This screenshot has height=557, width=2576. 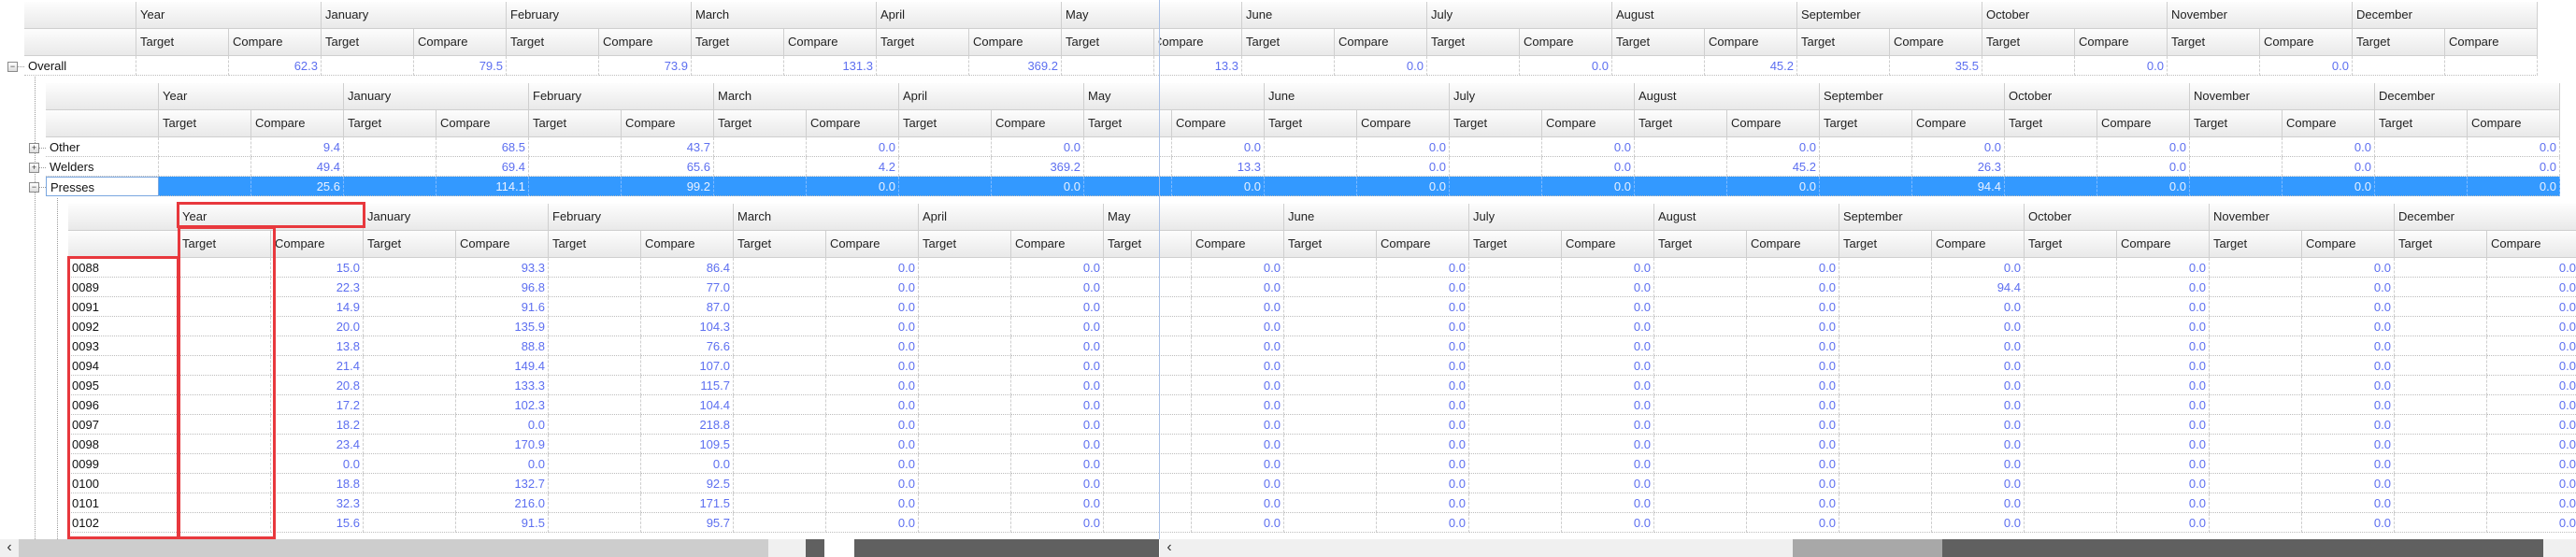 I want to click on column-group-header-august: August, so click(x=1727, y=96).